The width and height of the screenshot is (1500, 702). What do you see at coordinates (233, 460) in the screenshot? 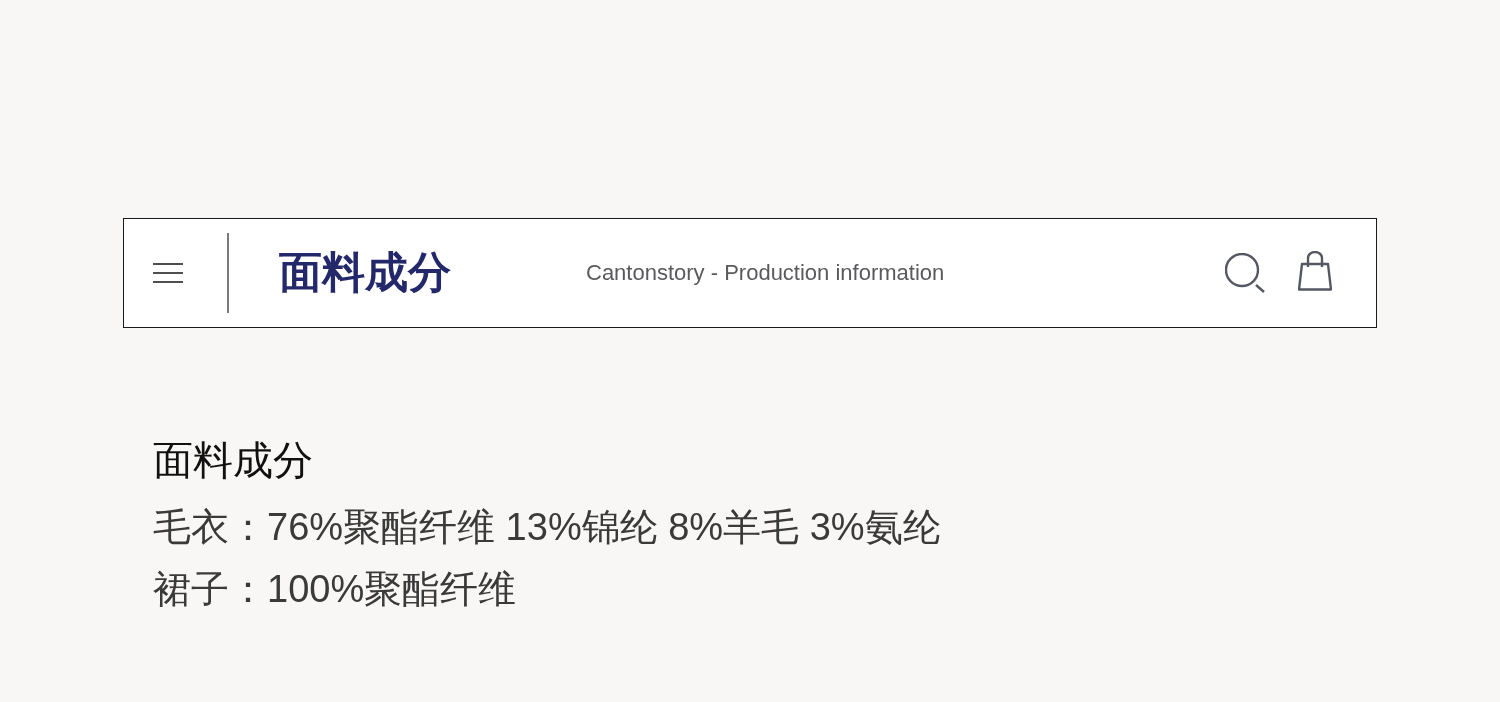
I see `section-heading: 面料成分` at bounding box center [233, 460].